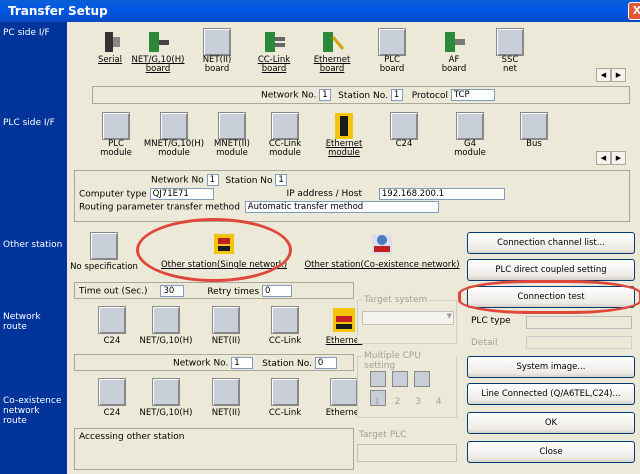 Image resolution: width=640 pixels, height=474 pixels. What do you see at coordinates (325, 363) in the screenshot?
I see `route-station-no-field: 0` at bounding box center [325, 363].